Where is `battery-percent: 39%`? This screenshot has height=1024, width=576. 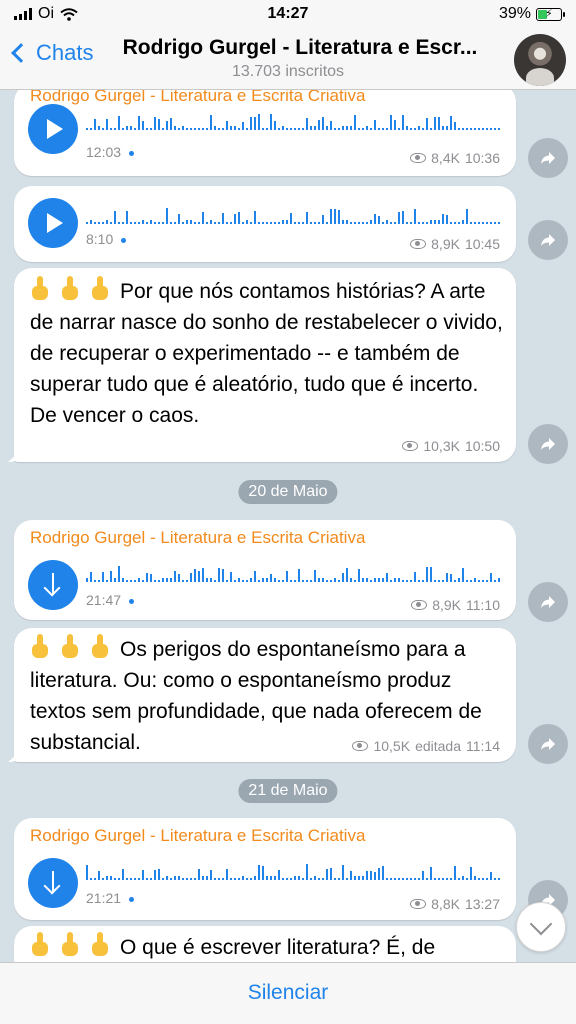 battery-percent: 39% is located at coordinates (514, 13).